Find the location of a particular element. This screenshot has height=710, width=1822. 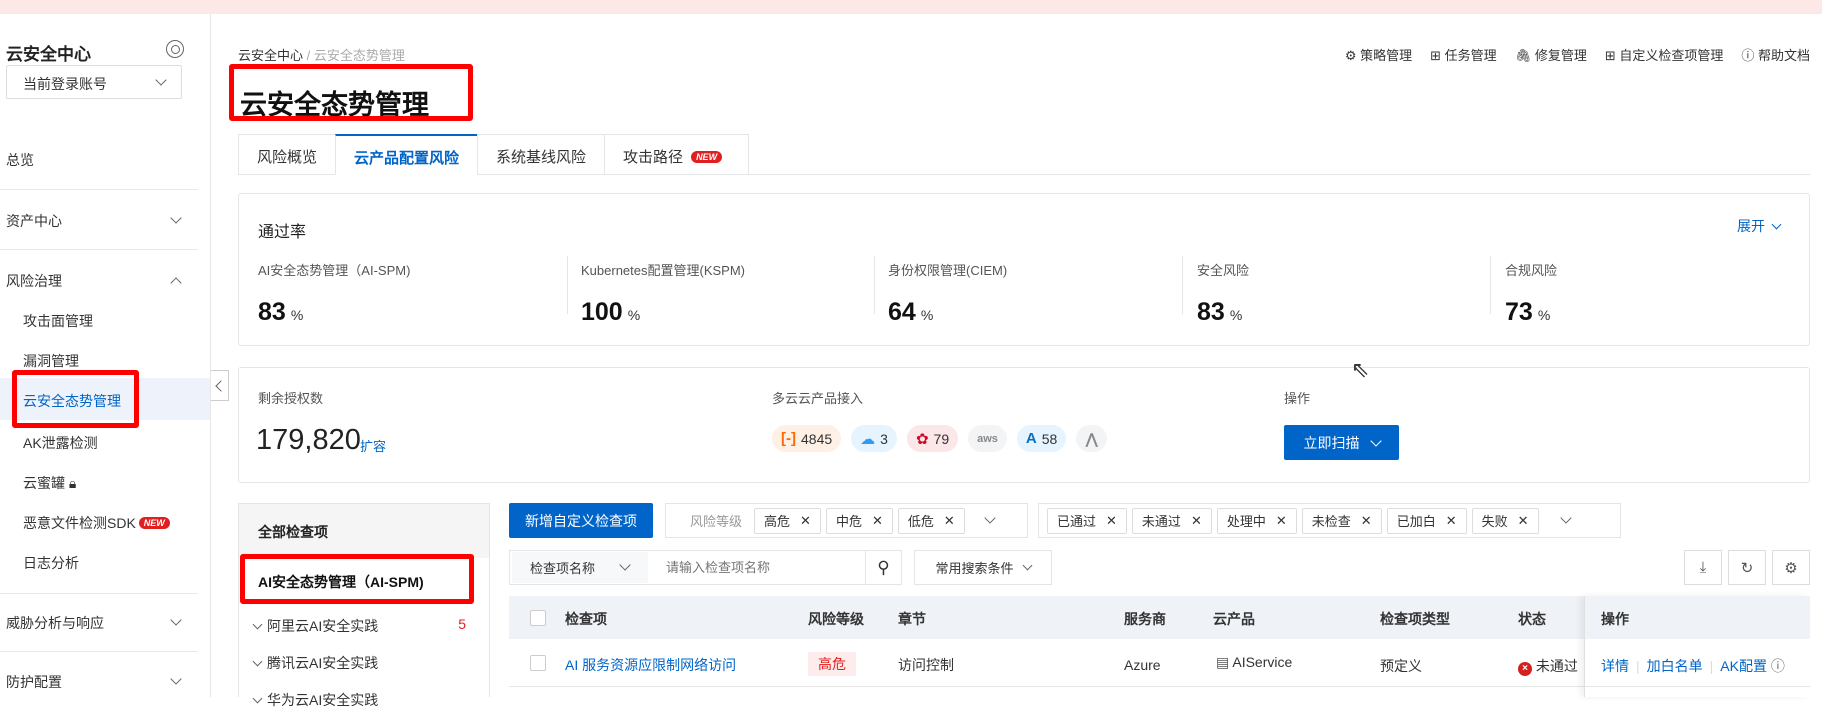

sidebar-item-threat-analysis: 威胁分析与响应 is located at coordinates (105, 623).